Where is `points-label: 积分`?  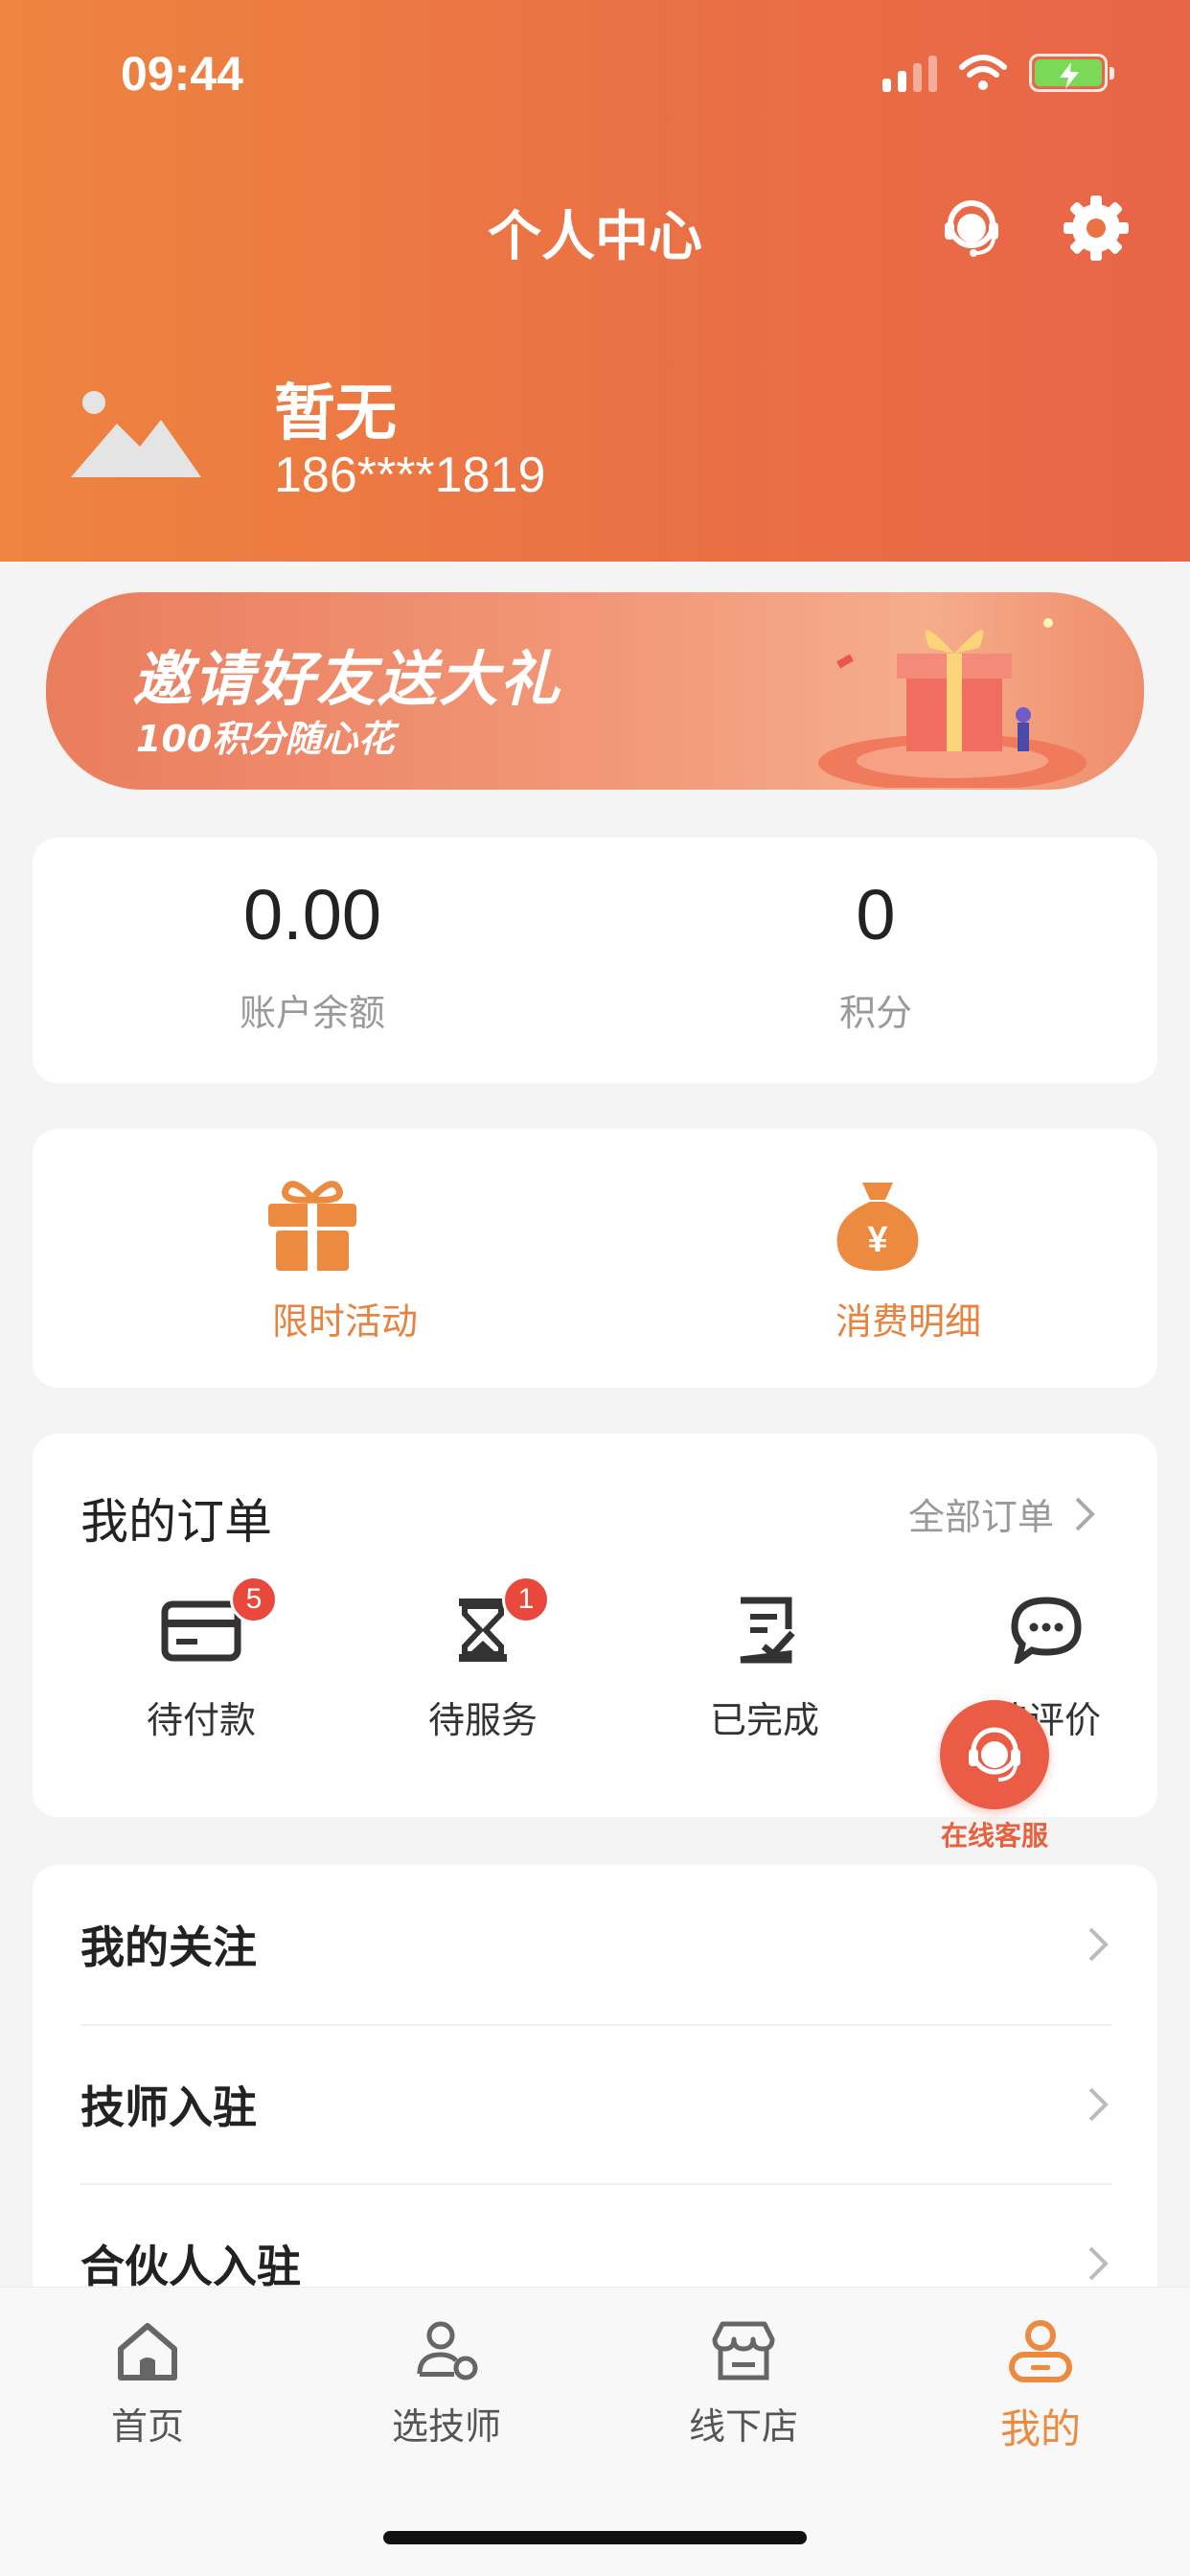 points-label: 积分 is located at coordinates (875, 1013).